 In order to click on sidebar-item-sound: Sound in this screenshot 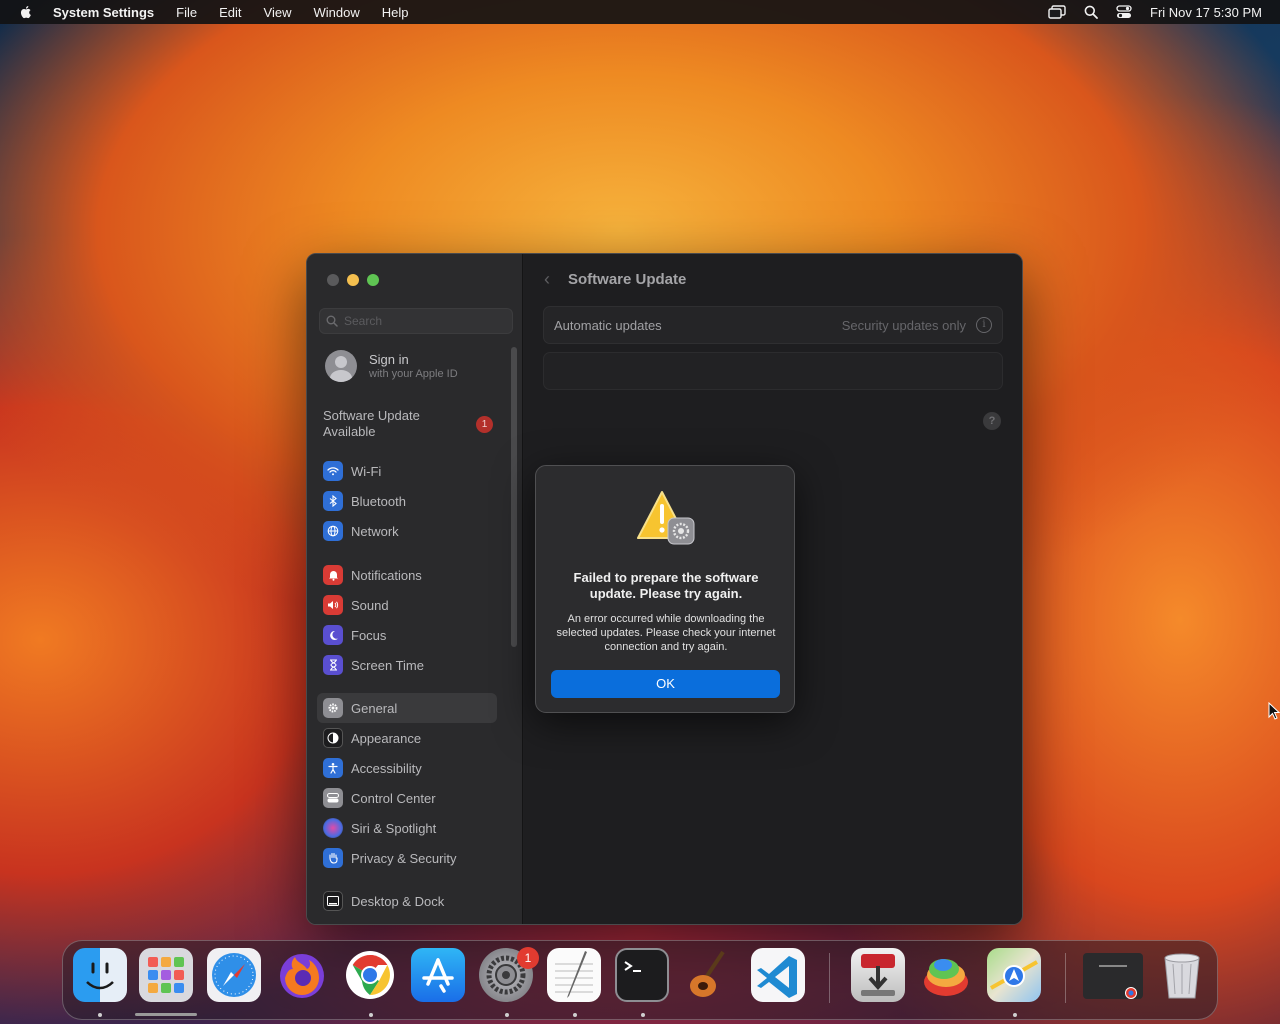, I will do `click(407, 605)`.